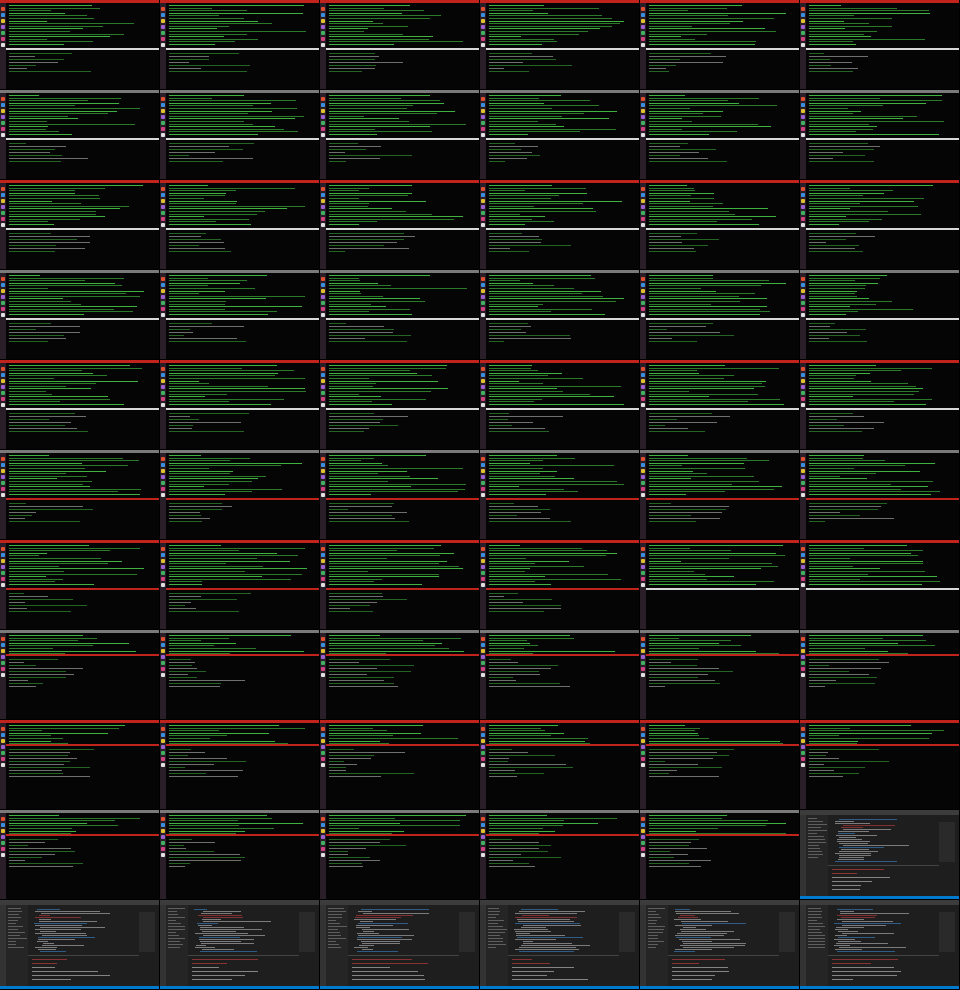  I want to click on terminal-screenshot-tile, so click(239, 764).